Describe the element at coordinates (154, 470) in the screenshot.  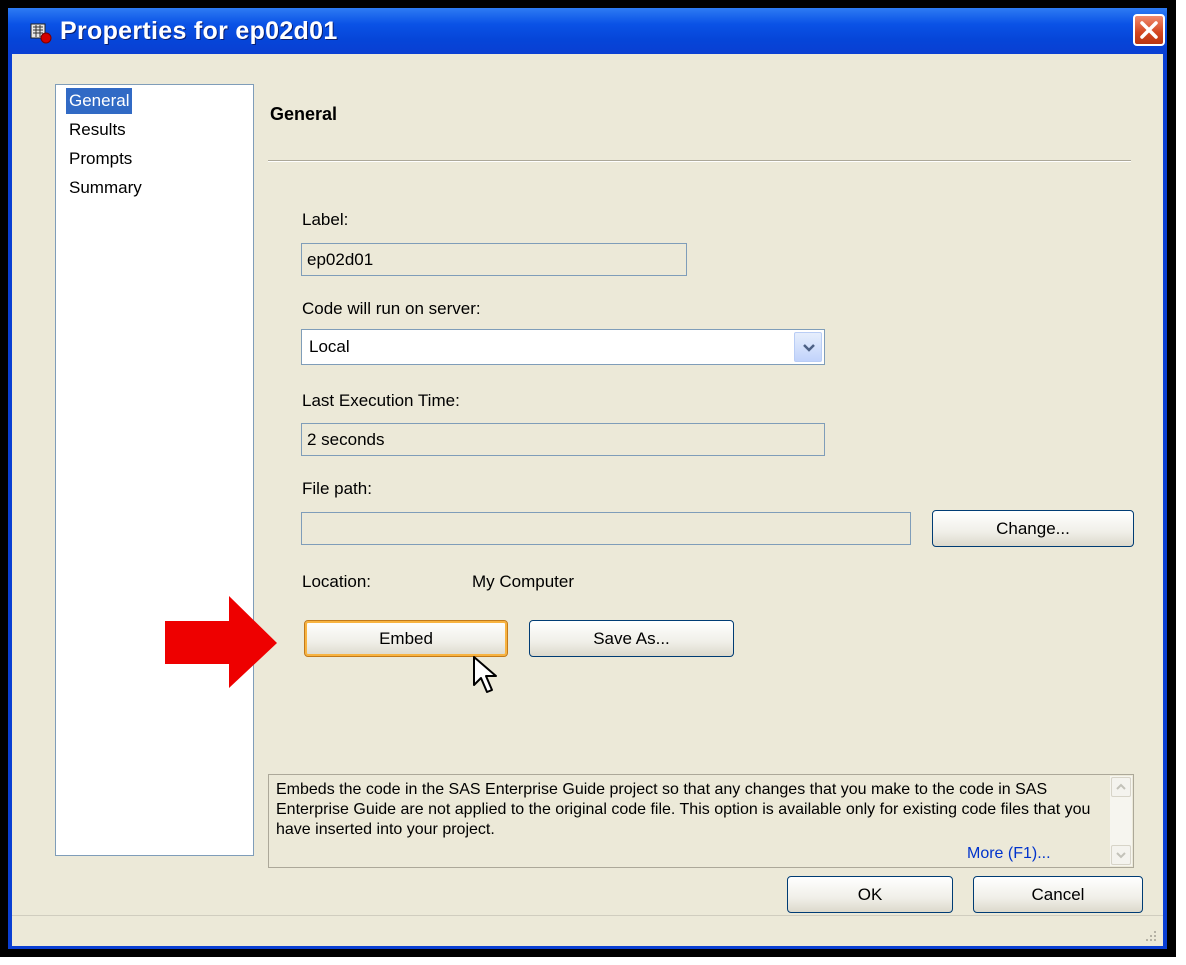
I see `category-list: General Results Prompts Summary` at that location.